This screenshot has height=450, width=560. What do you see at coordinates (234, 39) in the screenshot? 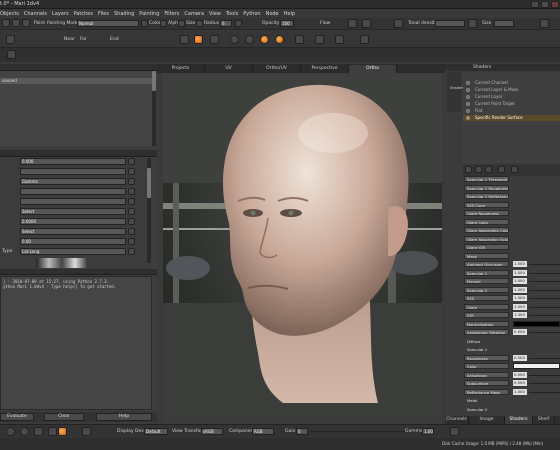
I see `sphere-icon` at bounding box center [234, 39].